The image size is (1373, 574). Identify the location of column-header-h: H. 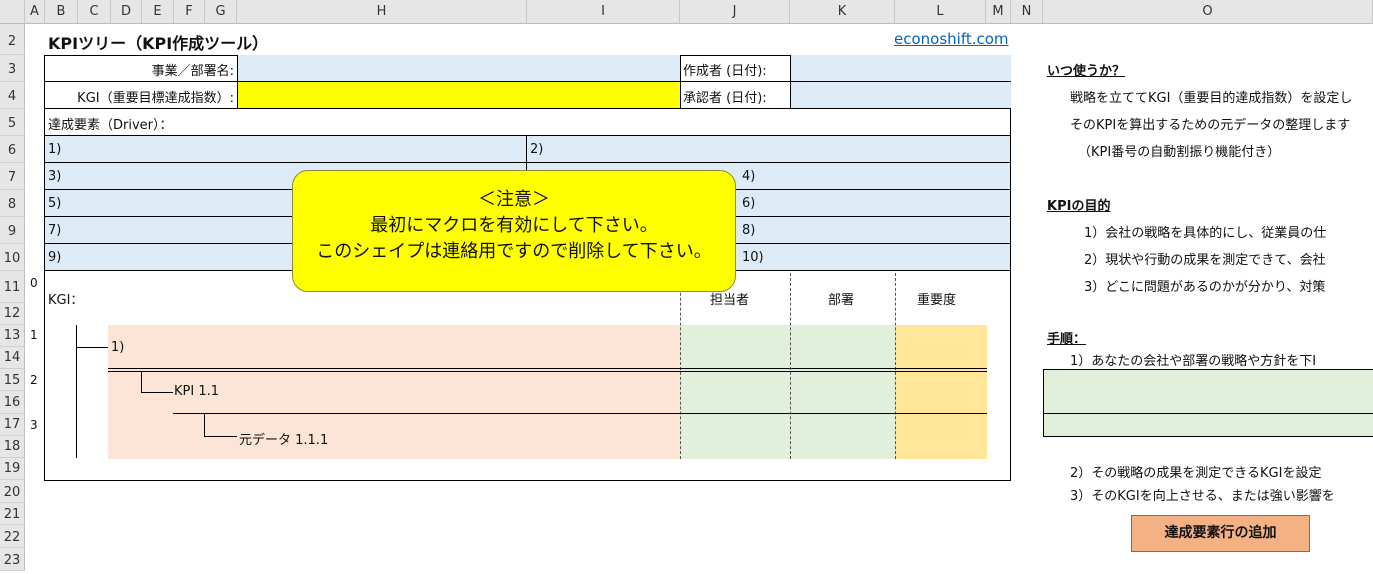
(382, 12).